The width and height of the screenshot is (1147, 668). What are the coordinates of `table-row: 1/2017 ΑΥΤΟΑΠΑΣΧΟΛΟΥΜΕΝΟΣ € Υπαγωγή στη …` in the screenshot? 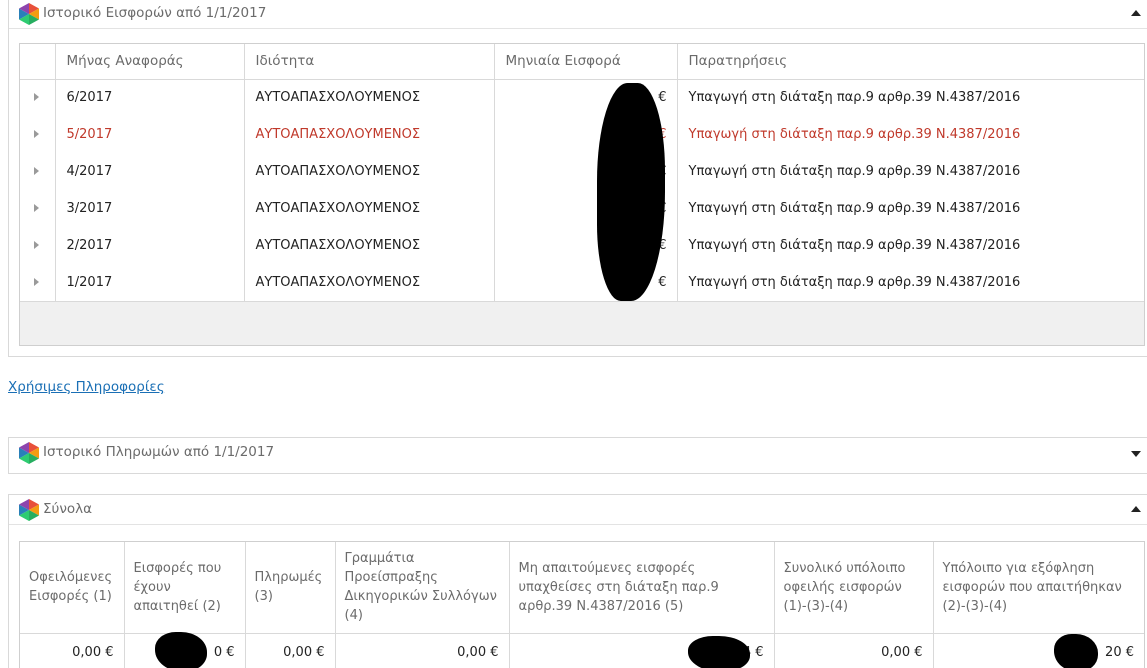 It's located at (582, 282).